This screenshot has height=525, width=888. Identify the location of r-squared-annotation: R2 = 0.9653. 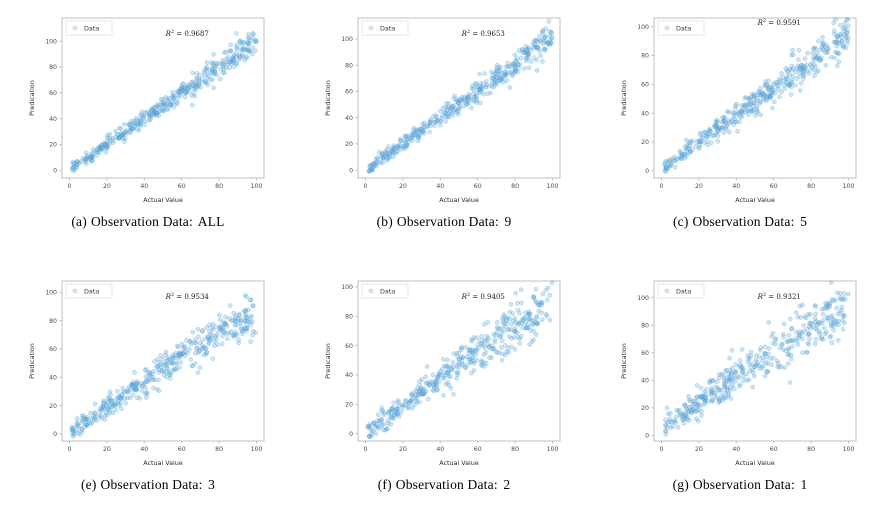
(483, 33).